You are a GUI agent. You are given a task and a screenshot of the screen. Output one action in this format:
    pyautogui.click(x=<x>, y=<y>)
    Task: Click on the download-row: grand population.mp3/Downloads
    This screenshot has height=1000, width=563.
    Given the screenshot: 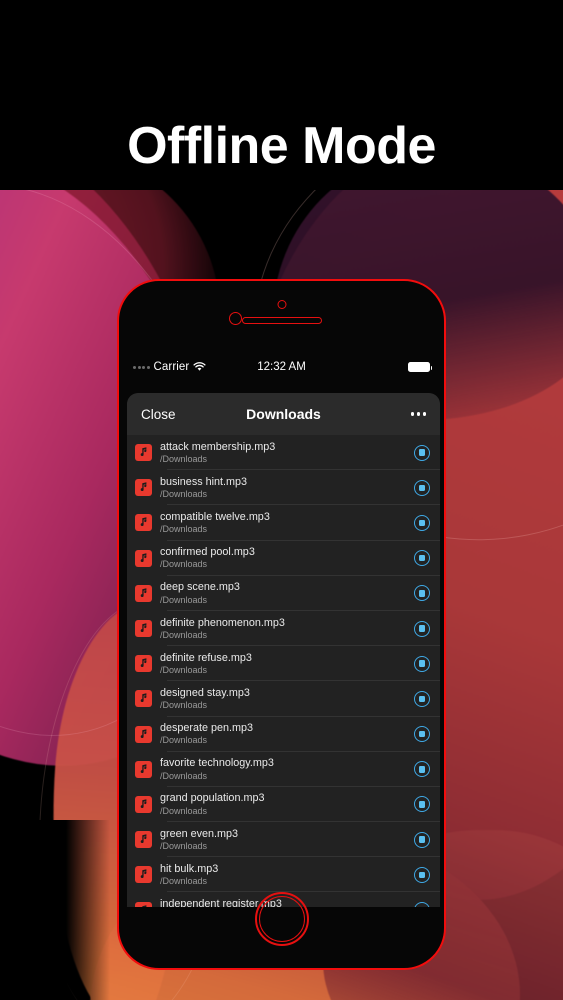 What is the action you would take?
    pyautogui.click(x=283, y=805)
    